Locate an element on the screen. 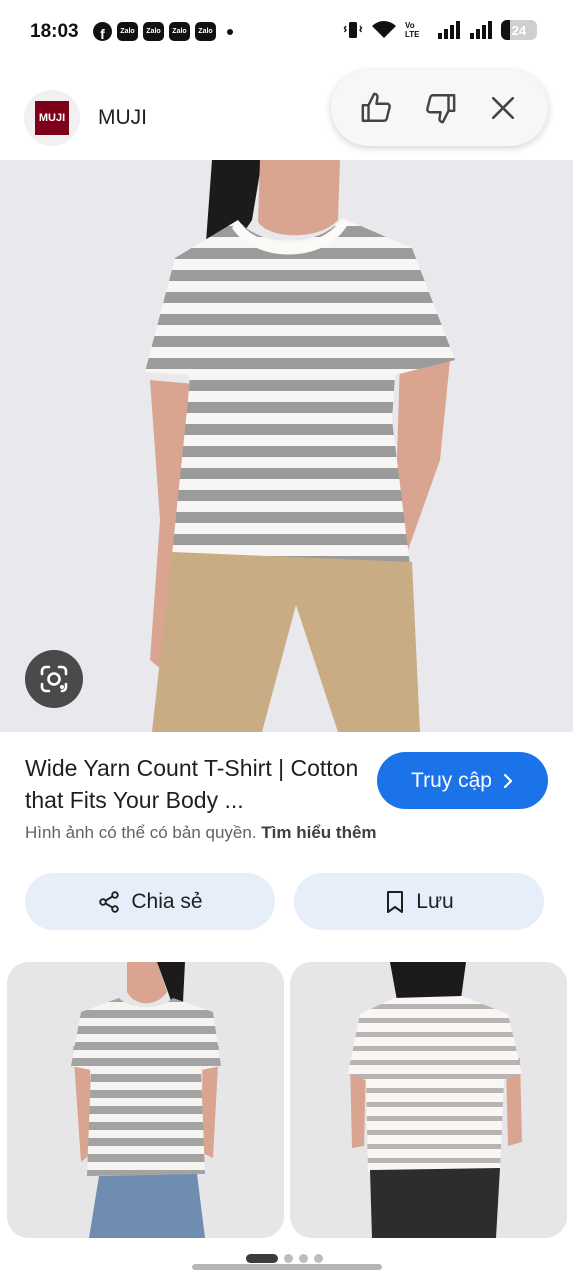  visit-button: Truy cập is located at coordinates (462, 780).